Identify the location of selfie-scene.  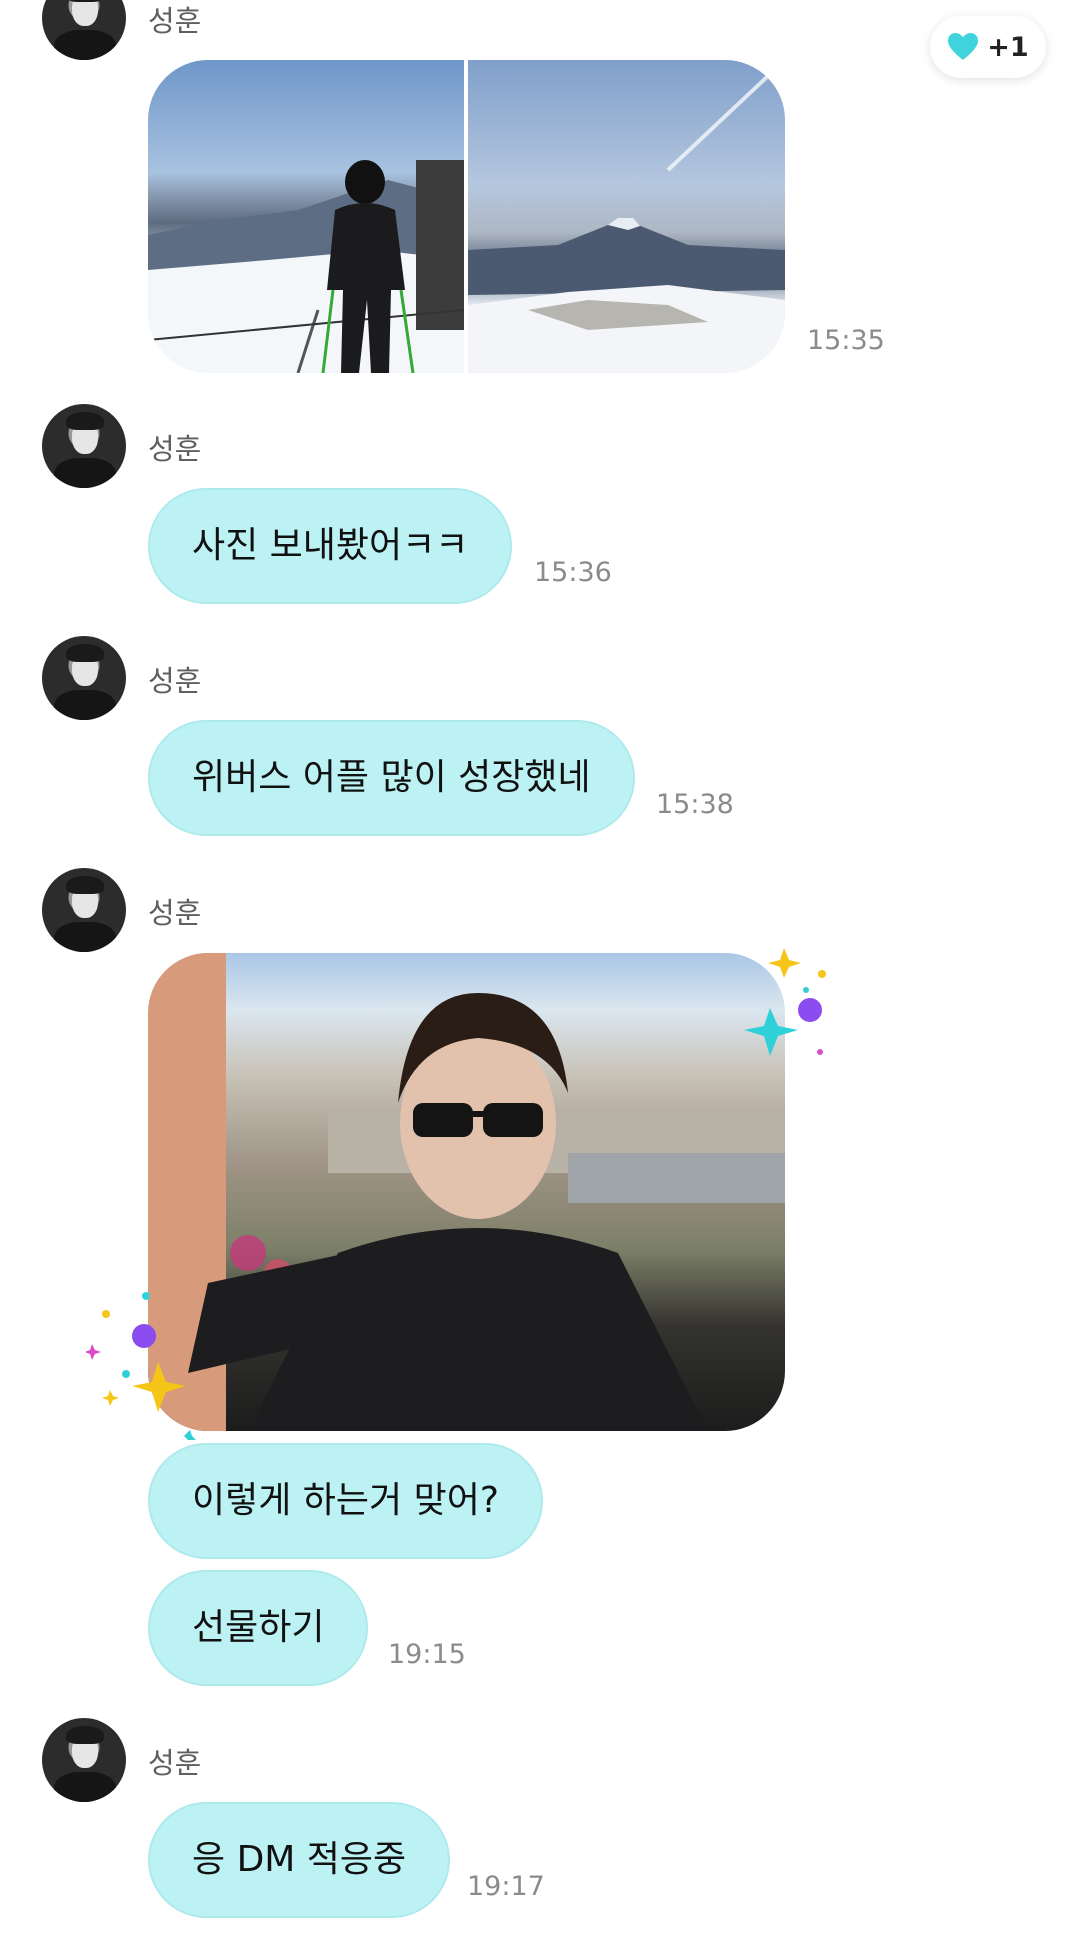
(466, 1192).